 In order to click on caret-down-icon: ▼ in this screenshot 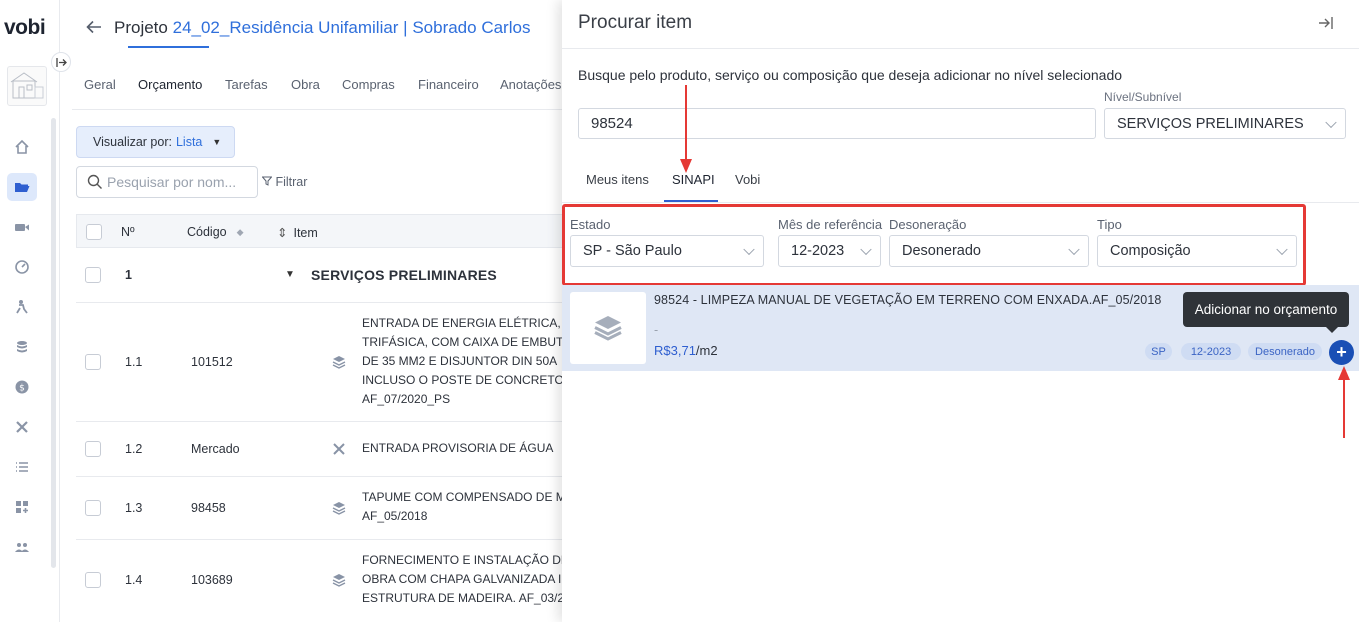, I will do `click(290, 274)`.